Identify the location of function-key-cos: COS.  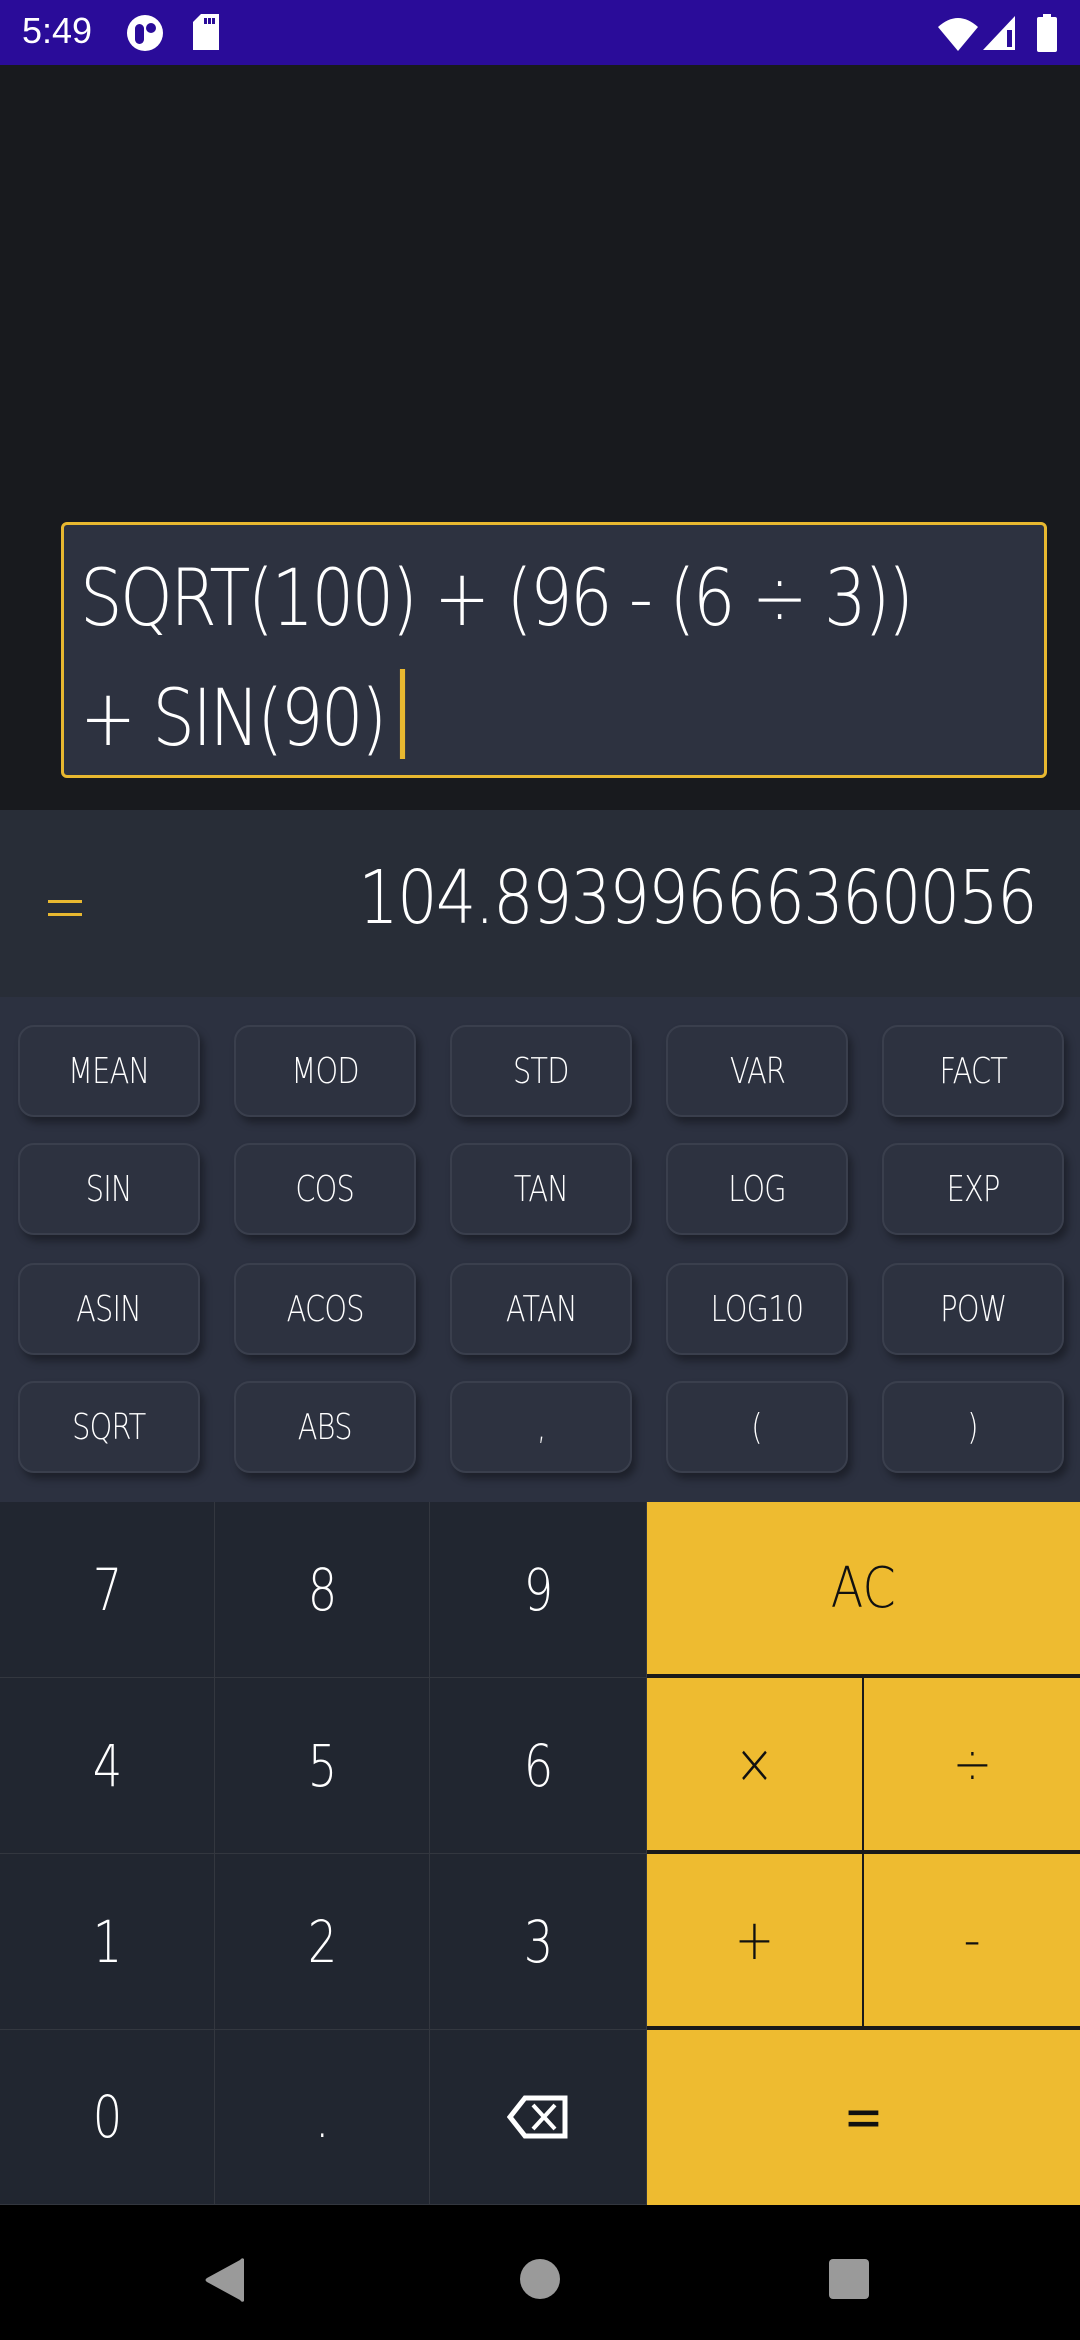
(325, 1189).